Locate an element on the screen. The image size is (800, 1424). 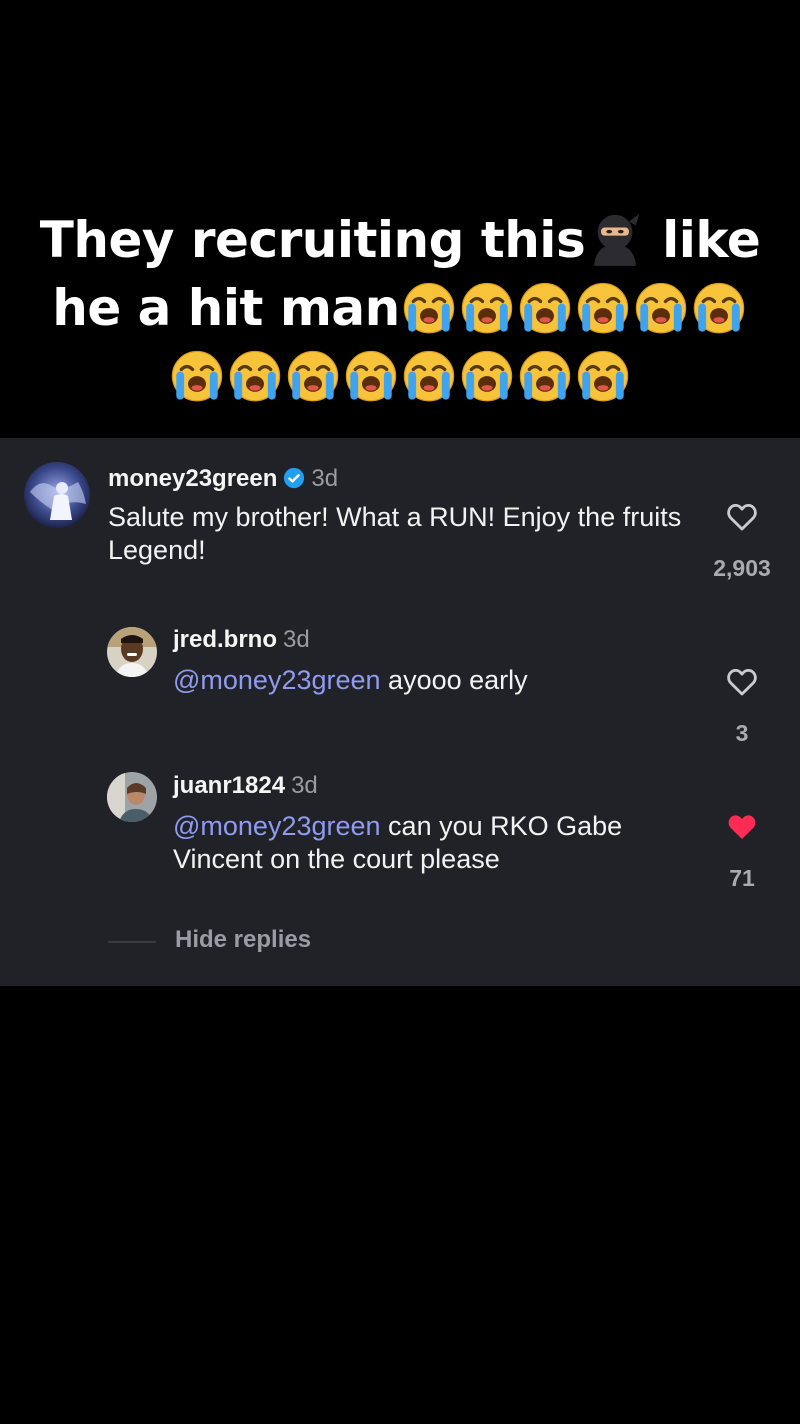
reply-username: juanr1824 is located at coordinates (229, 785).